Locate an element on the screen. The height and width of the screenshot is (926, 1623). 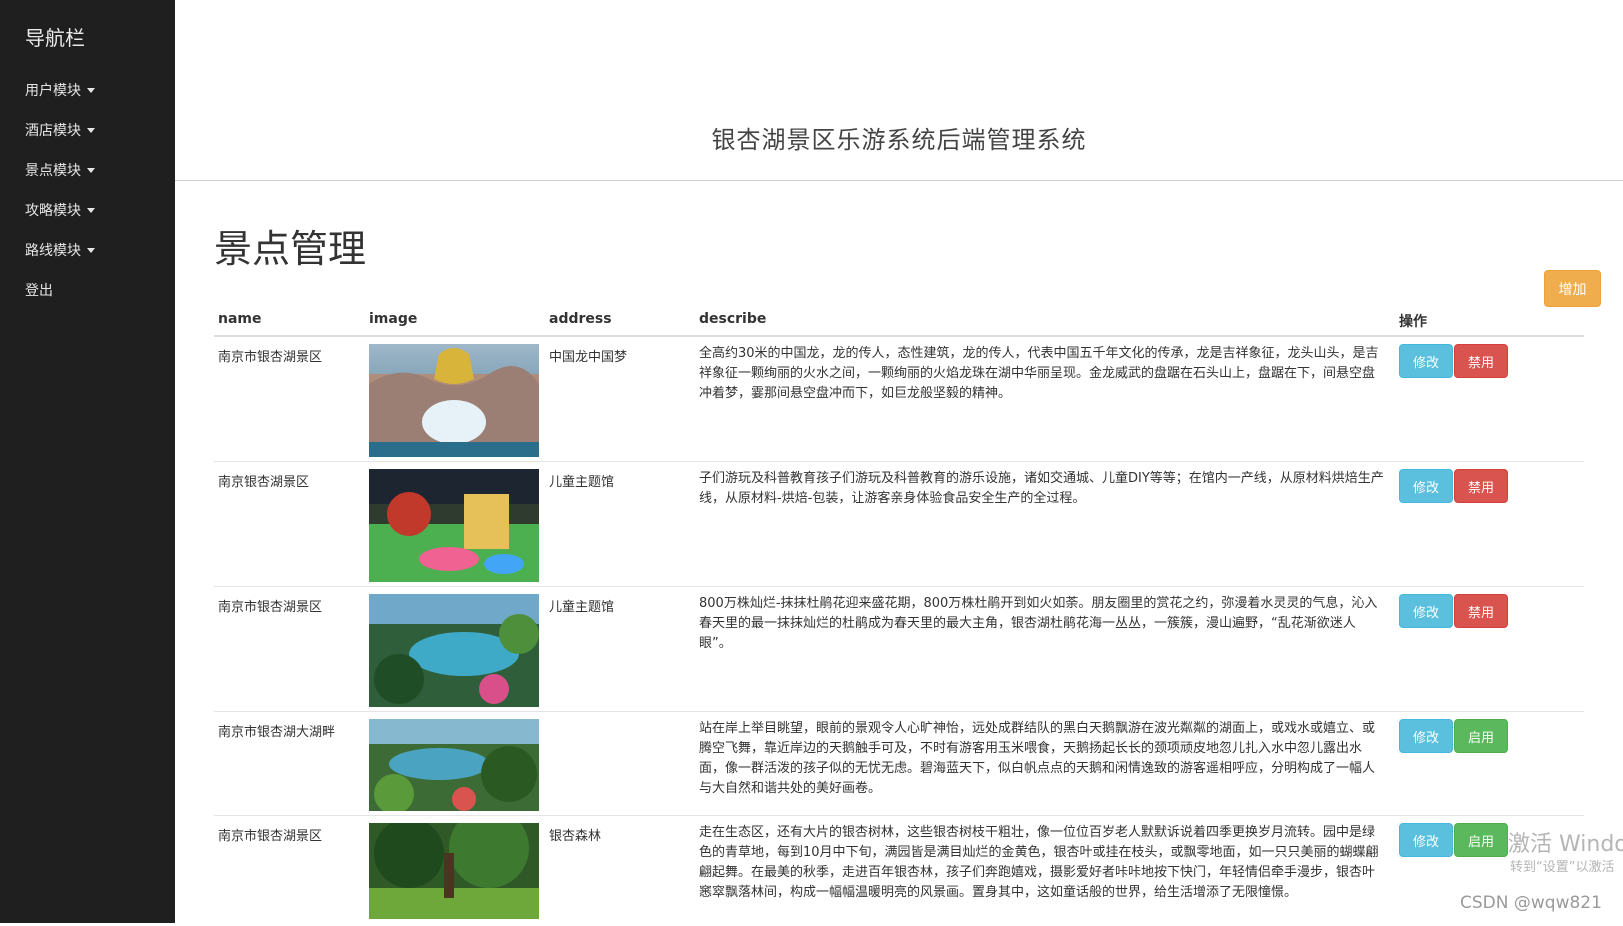
sidebar-item-hotel-module: 酒店模块 is located at coordinates (60, 130).